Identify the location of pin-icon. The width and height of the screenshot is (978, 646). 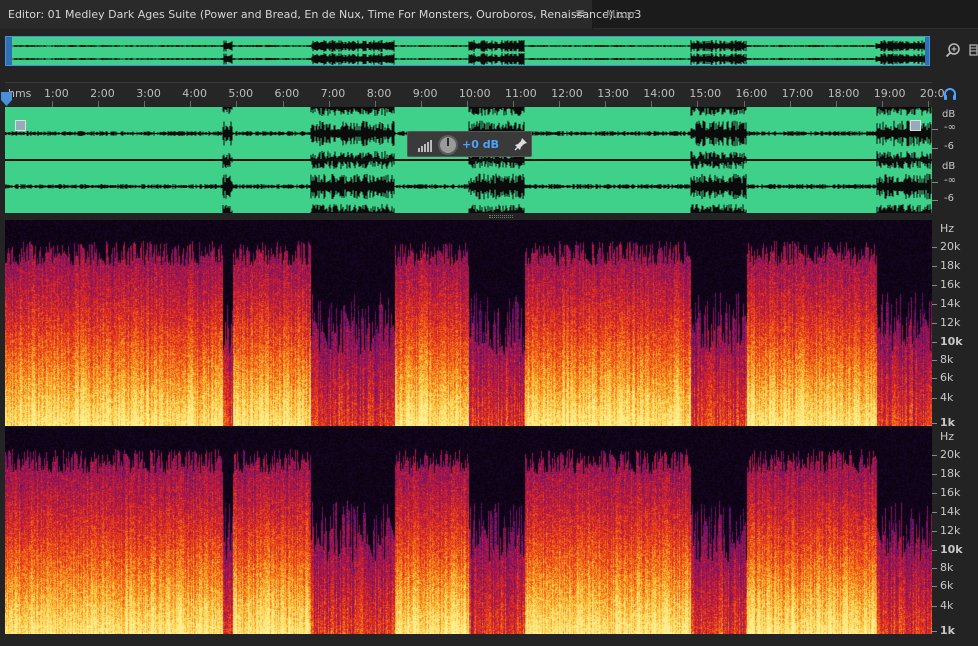
(521, 144).